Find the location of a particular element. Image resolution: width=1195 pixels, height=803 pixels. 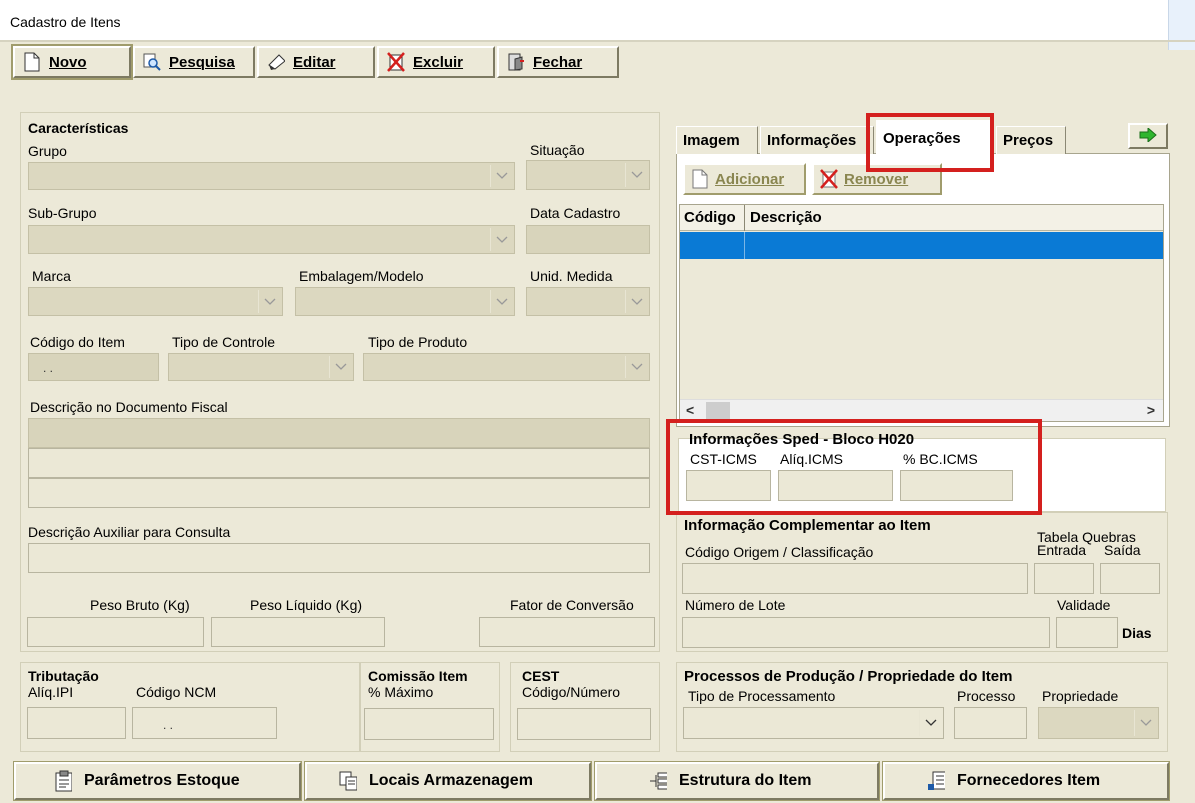

cest-codigo-field is located at coordinates (584, 724).